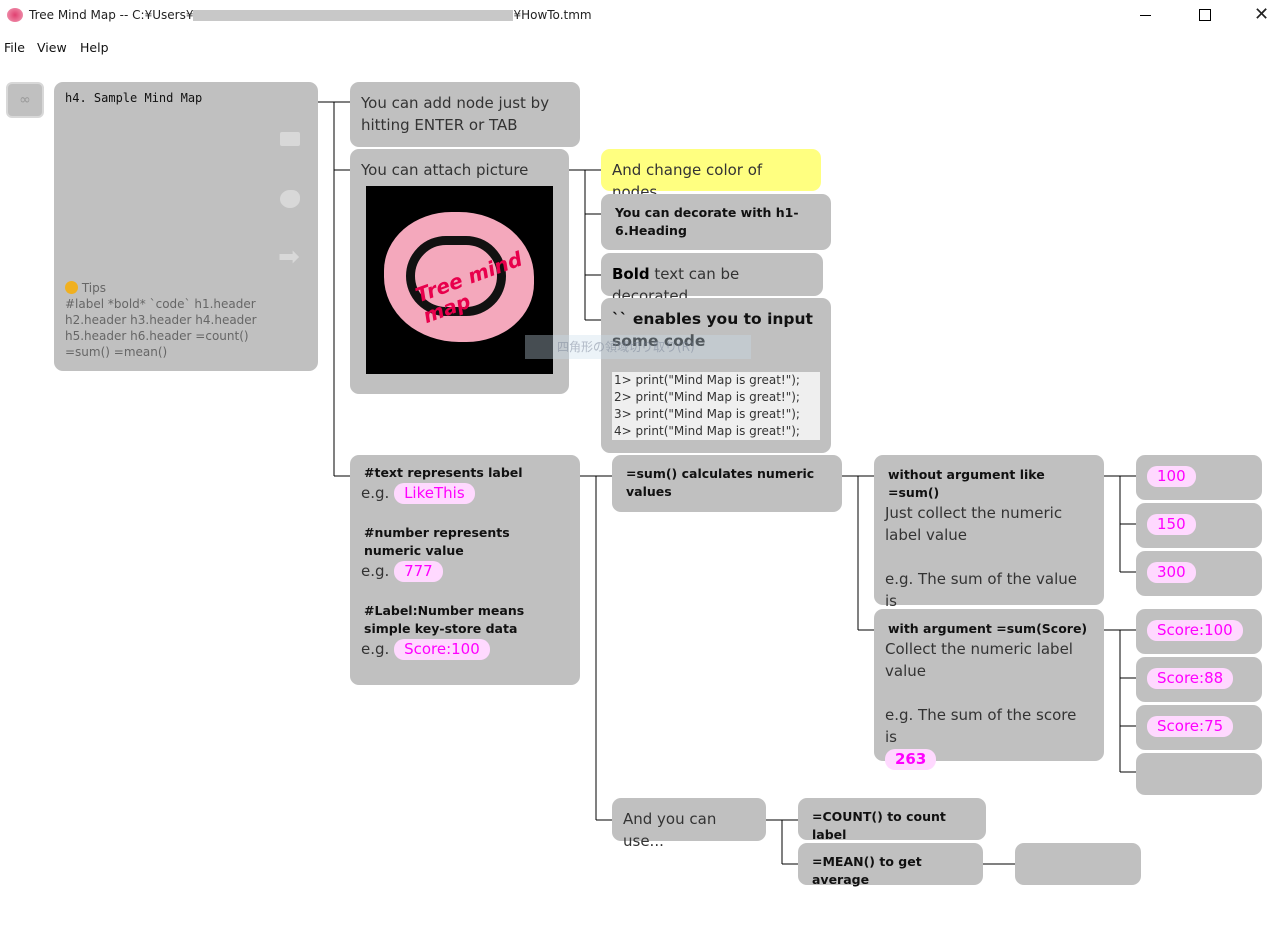 This screenshot has width=1281, height=945. I want to click on score-node: Score:75, so click(1199, 727).